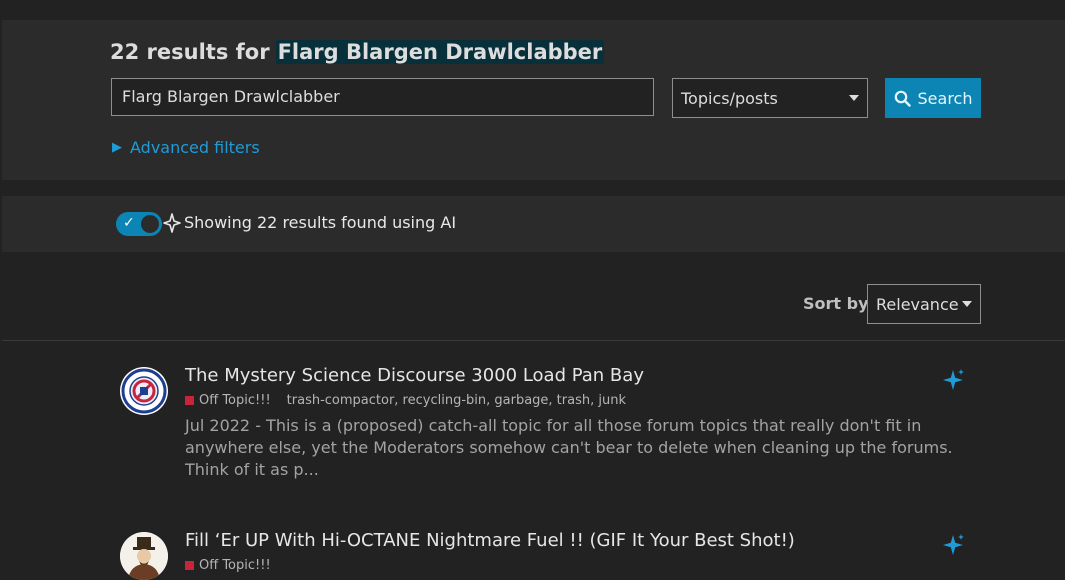 The width and height of the screenshot is (1065, 580). Describe the element at coordinates (836, 303) in the screenshot. I see `sort-label: Sort by` at that location.